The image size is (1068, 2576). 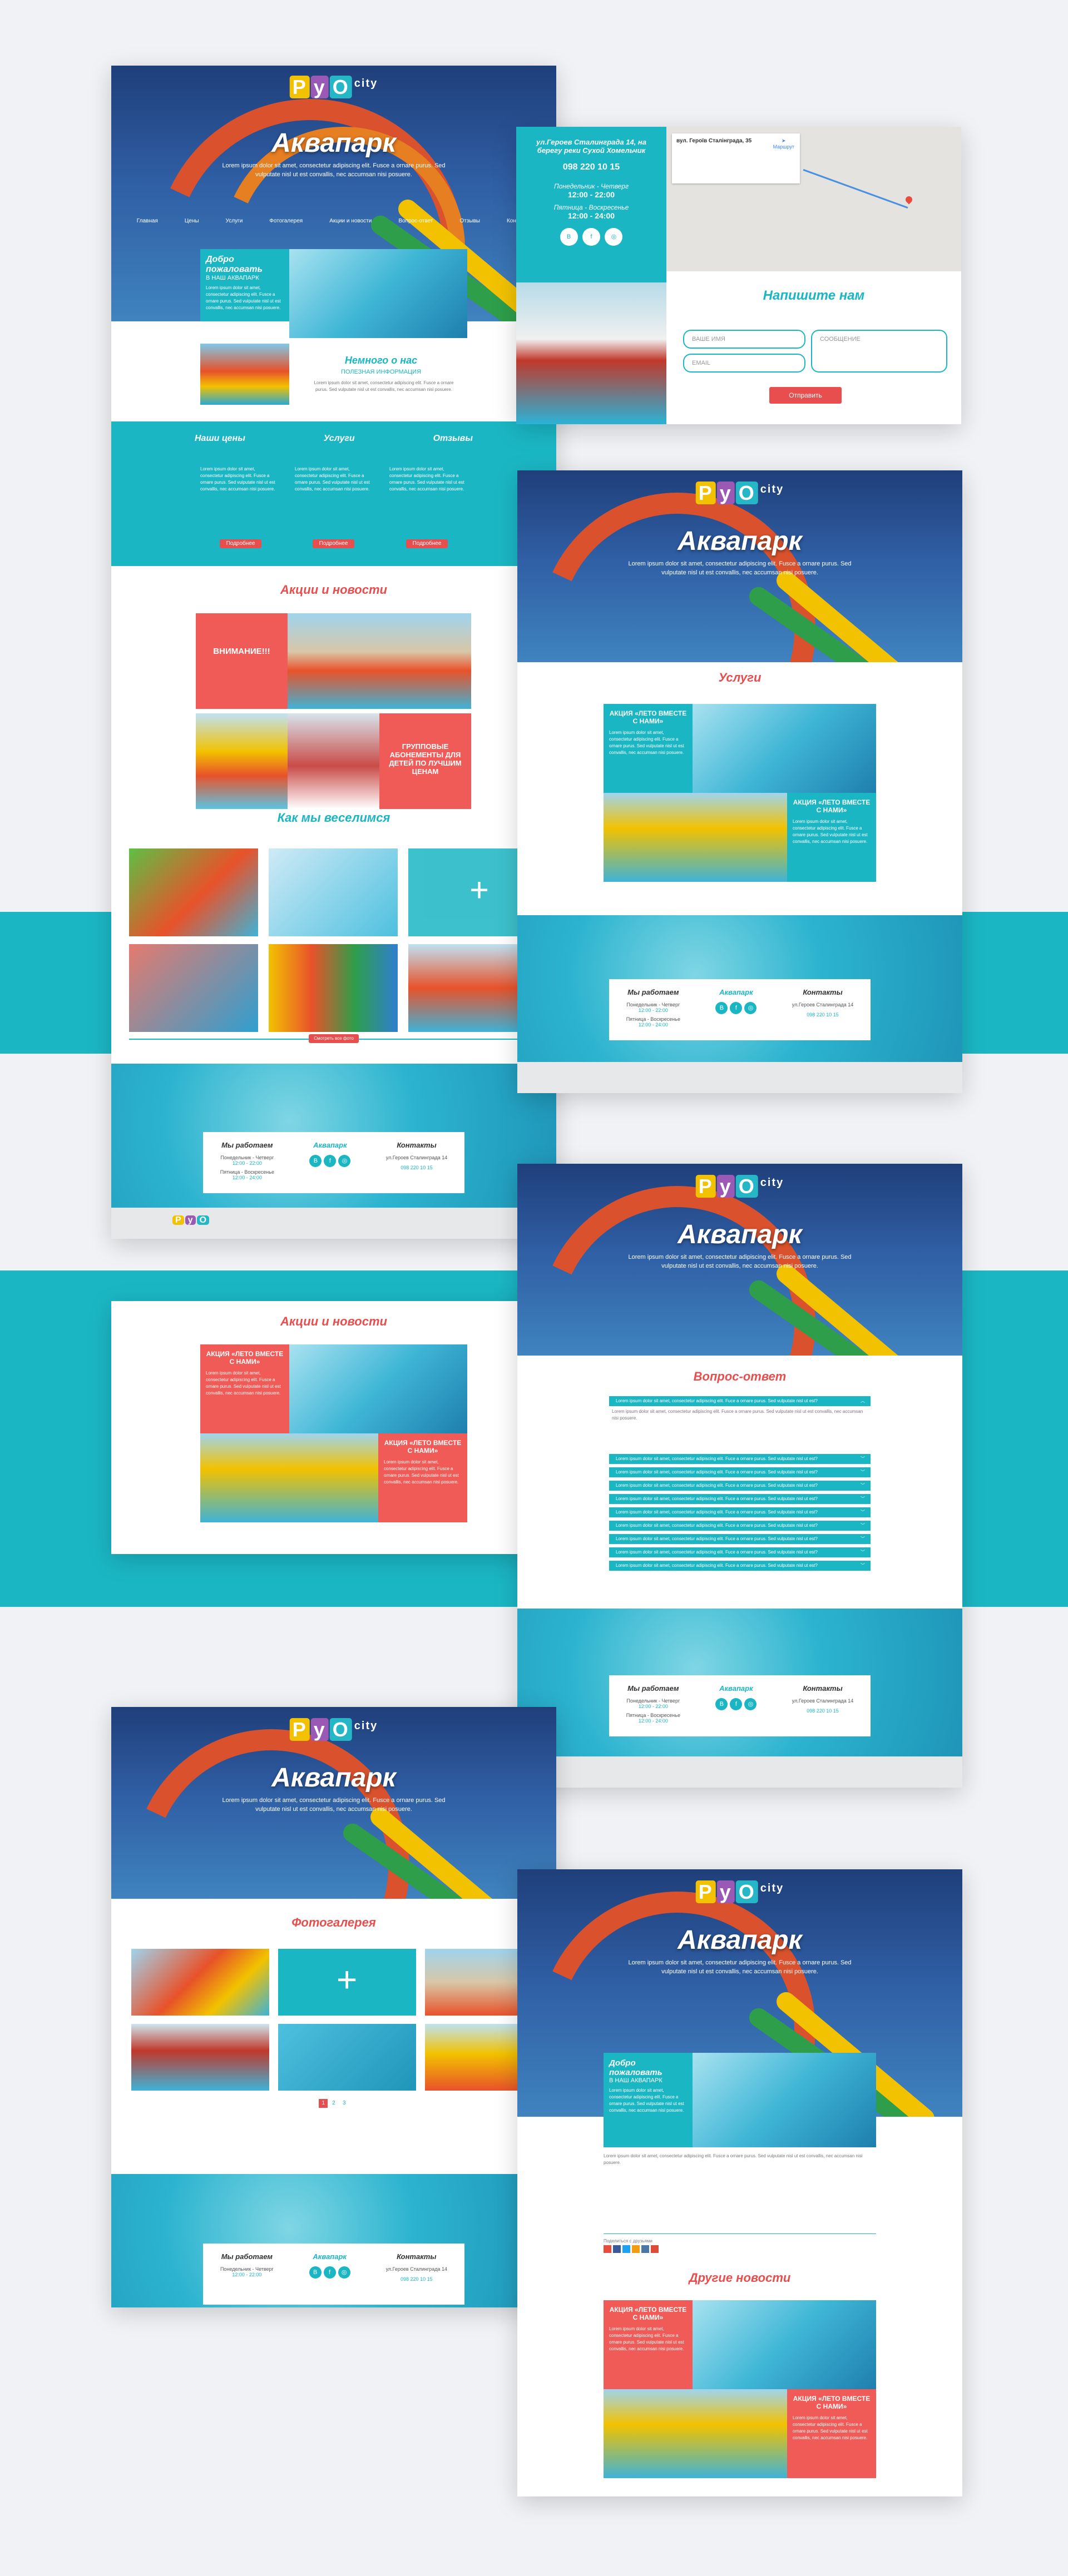 I want to click on map: вул. Героїв Сталінграда, 35 ➤ Маршрут, so click(x=813, y=199).